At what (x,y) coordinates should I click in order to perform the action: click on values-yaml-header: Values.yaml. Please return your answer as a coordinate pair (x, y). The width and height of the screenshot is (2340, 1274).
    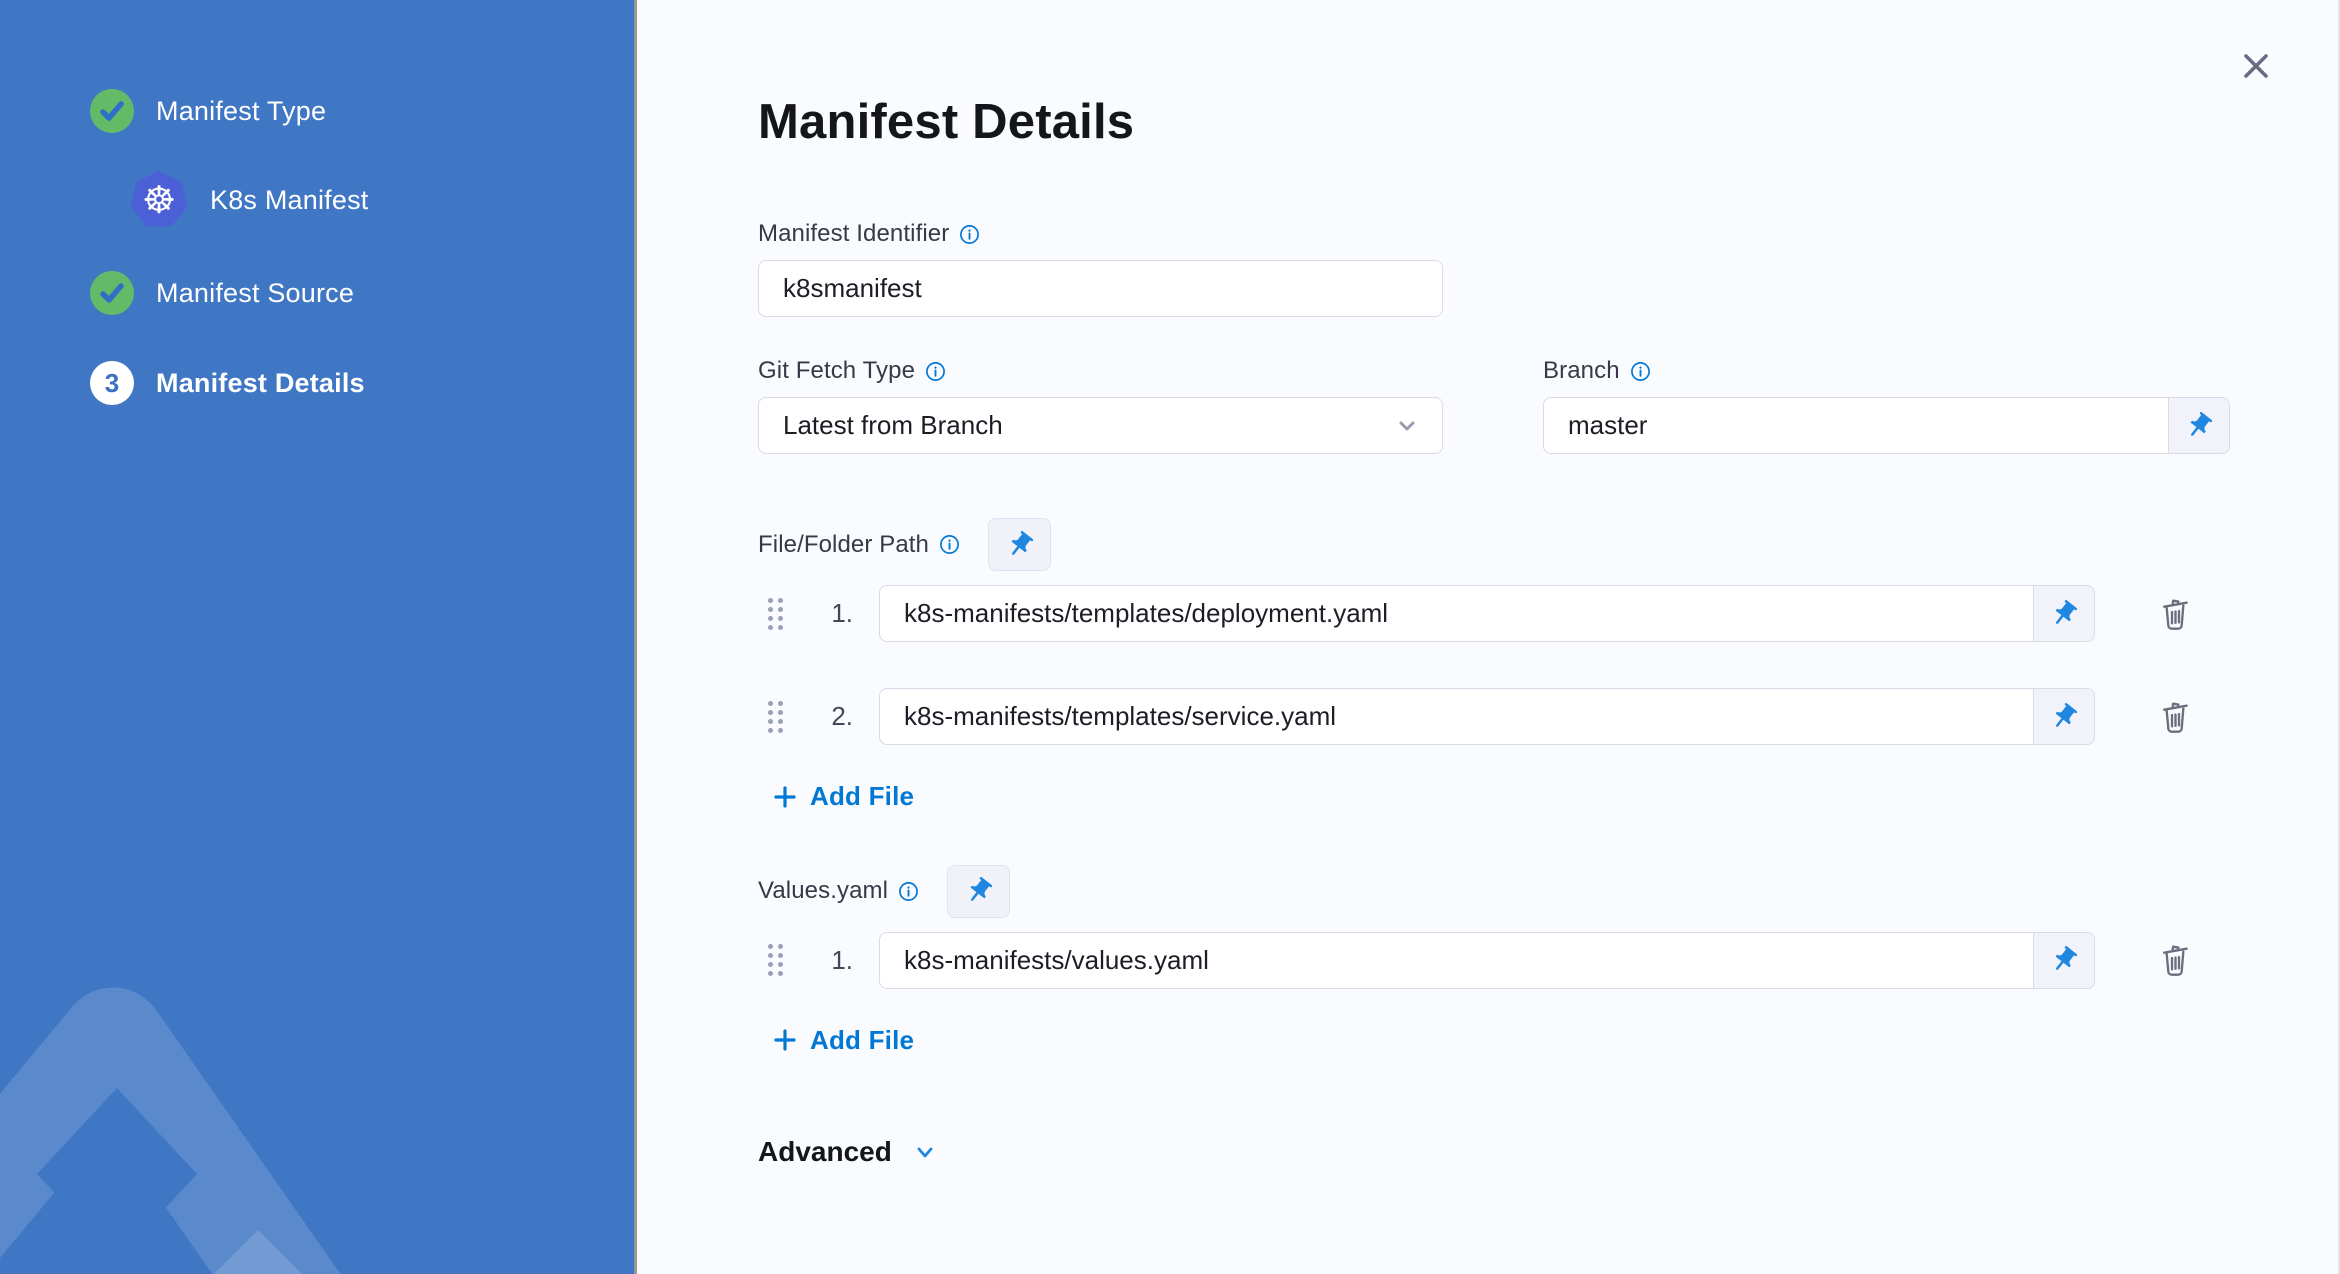
    Looking at the image, I should click on (1548, 891).